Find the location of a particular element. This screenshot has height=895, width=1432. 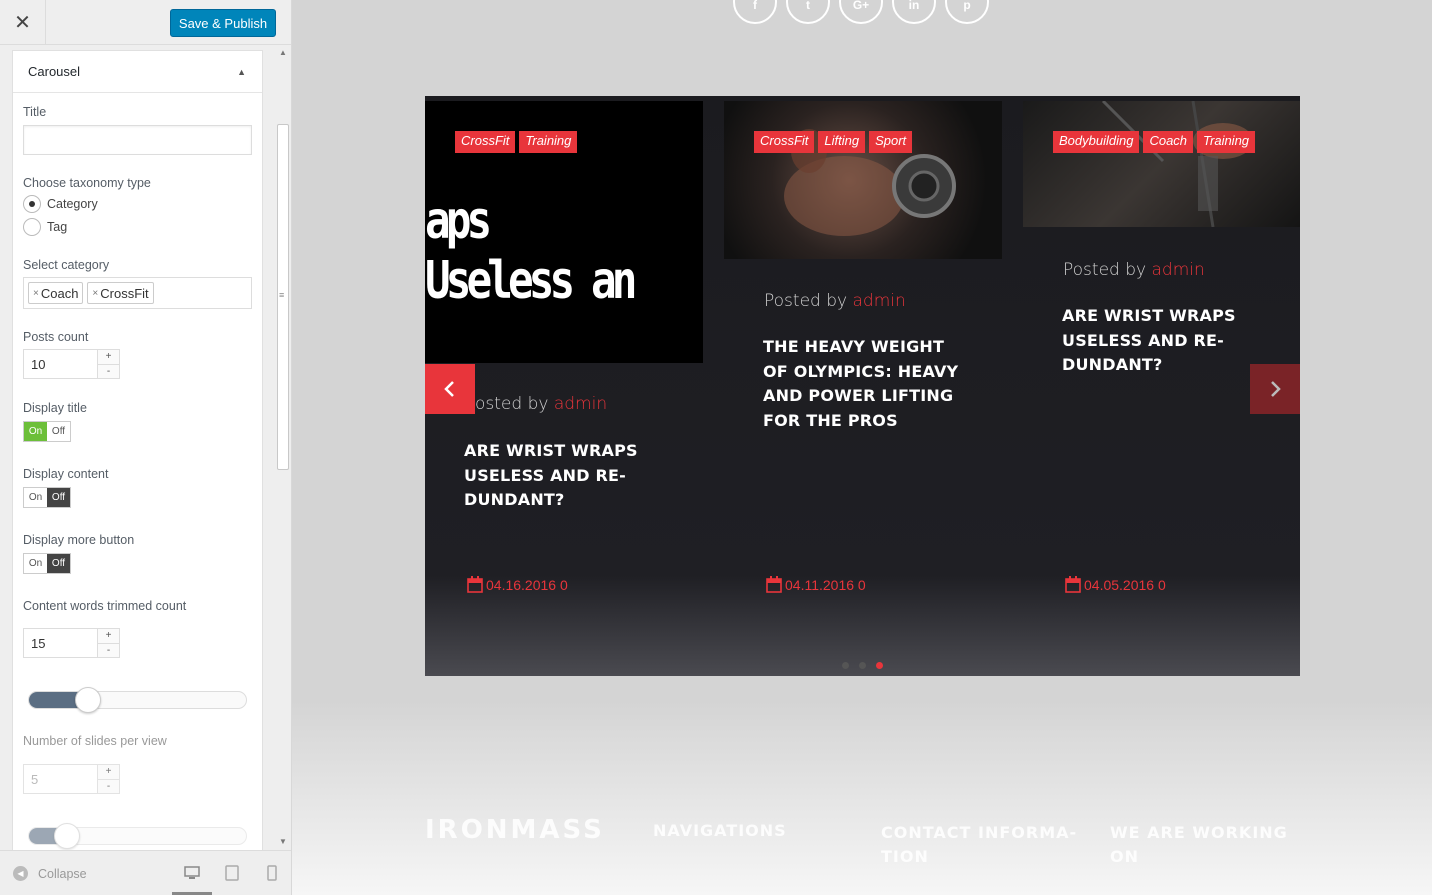

sidebar-footer: ◀ Collapse is located at coordinates (145, 872).